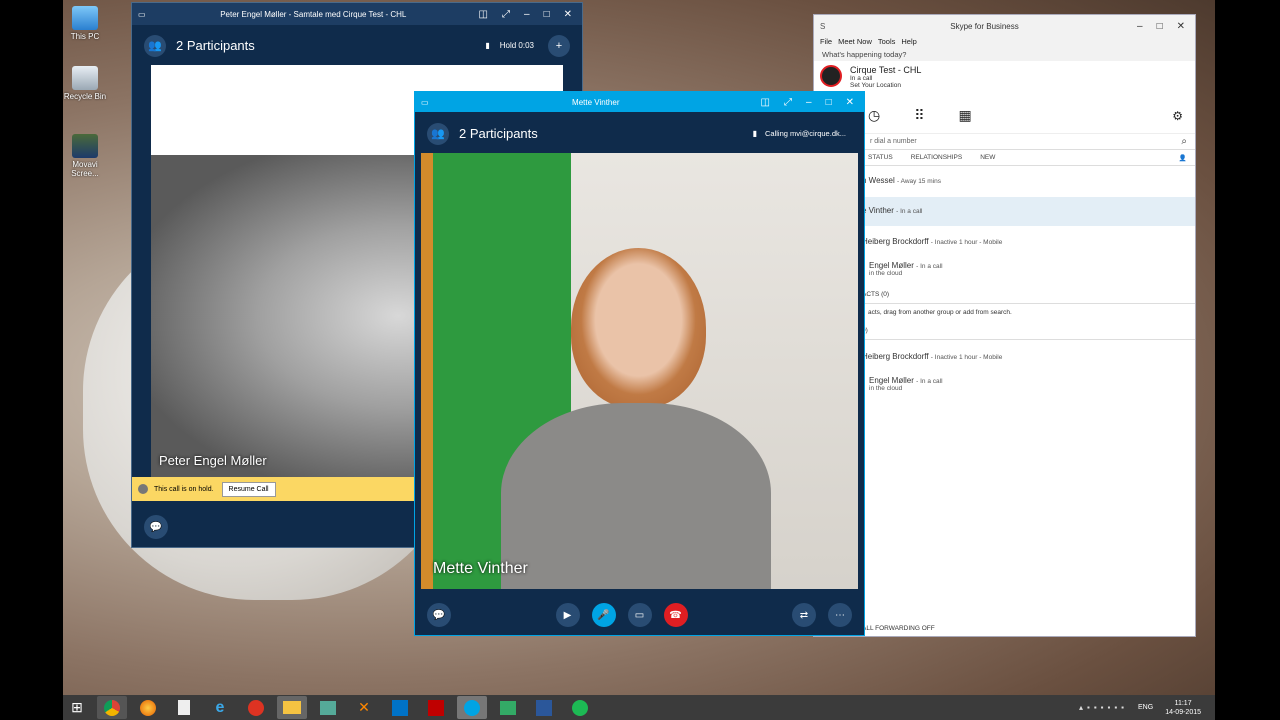 This screenshot has width=1280, height=720. I want to click on list-item: e Vinther - In a call, so click(892, 210).